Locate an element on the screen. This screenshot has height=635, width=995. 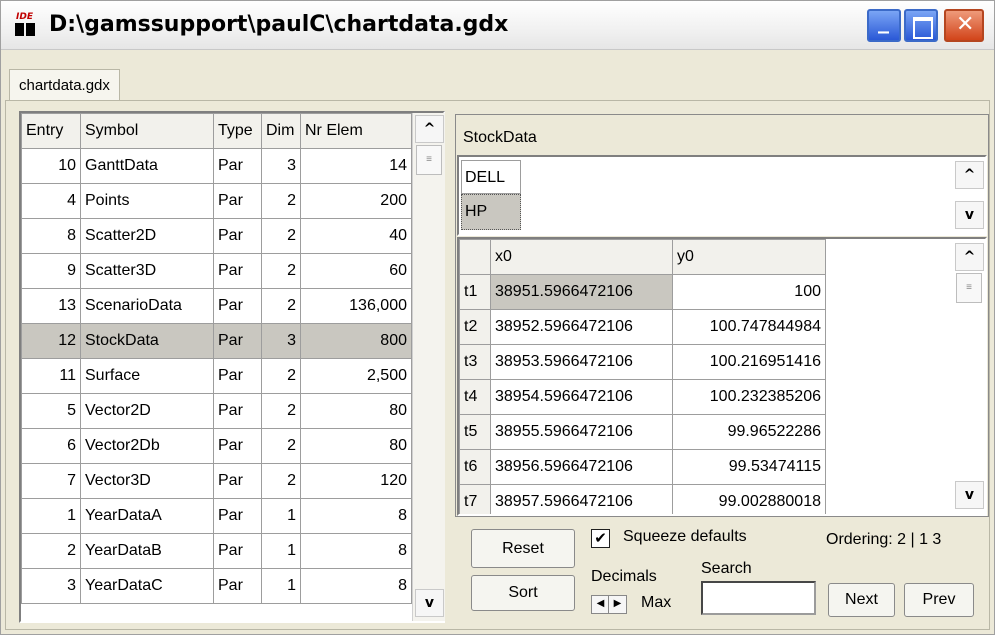
data-scrollbar: ^ ≡ v is located at coordinates (969, 376).